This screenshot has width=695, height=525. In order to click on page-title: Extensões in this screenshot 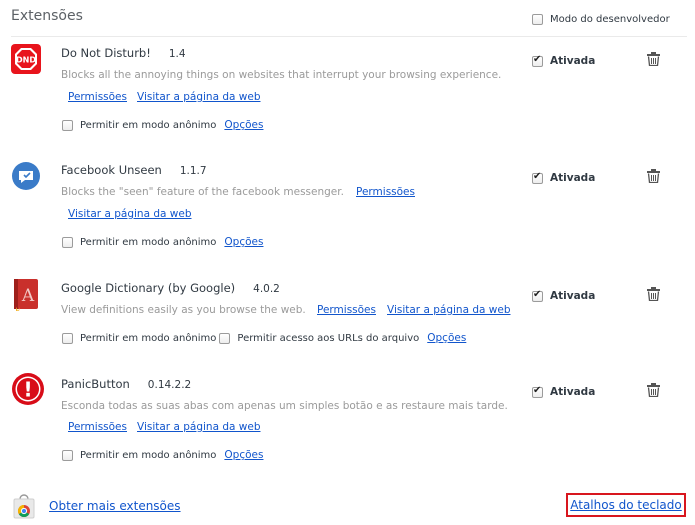, I will do `click(47, 16)`.